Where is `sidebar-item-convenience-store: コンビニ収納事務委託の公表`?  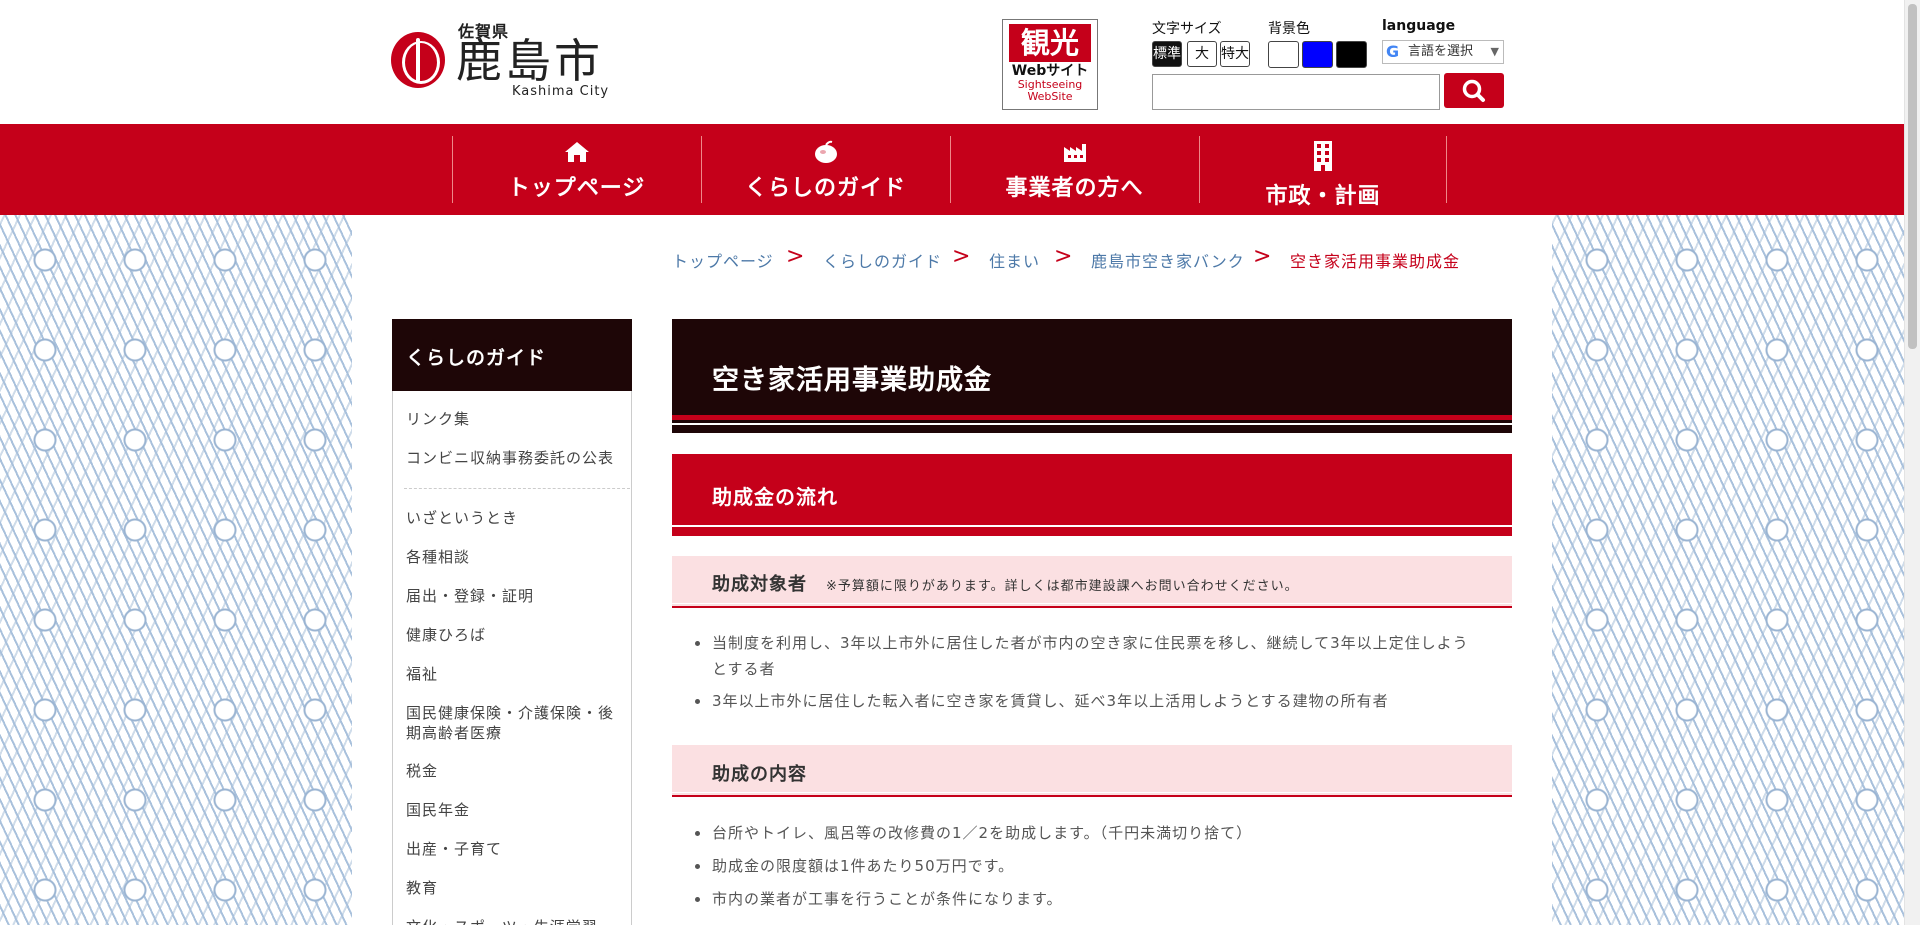 sidebar-item-convenience-store: コンビニ収納事務委託の公表 is located at coordinates (515, 458).